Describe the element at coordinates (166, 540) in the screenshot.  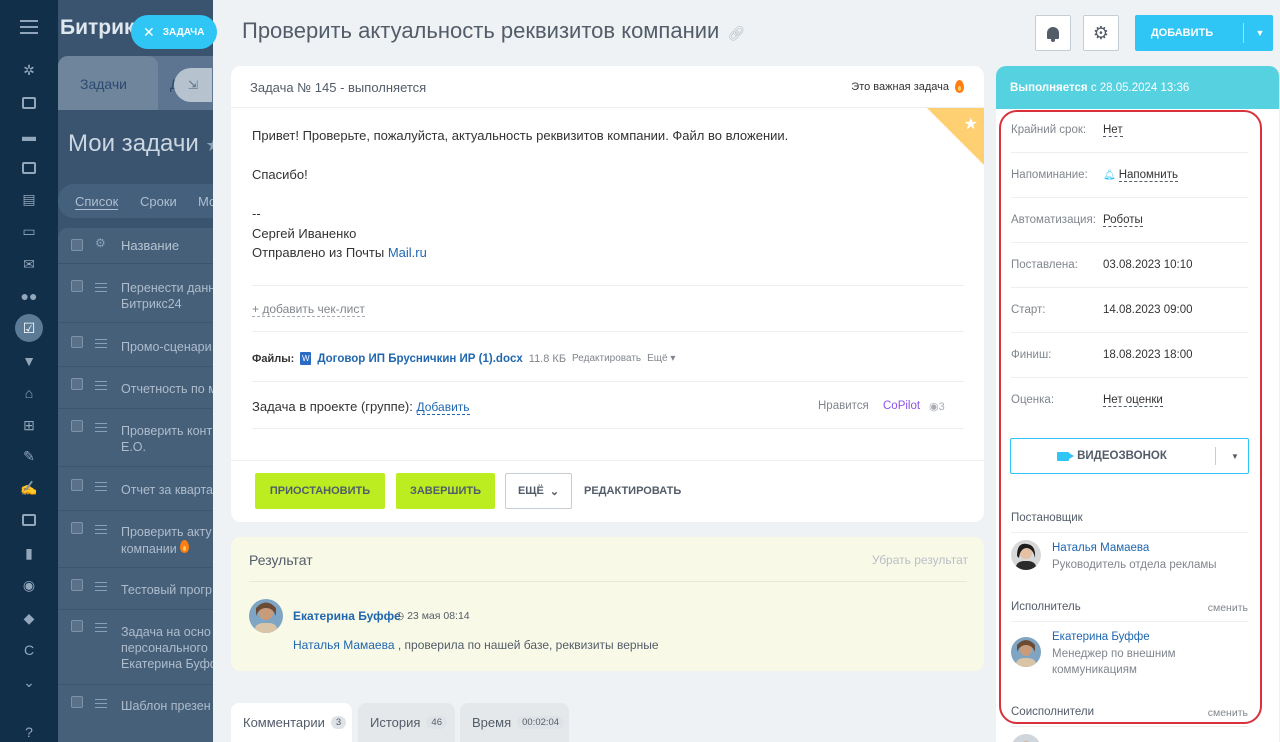
I see `list-item: Проверить акту компании` at that location.